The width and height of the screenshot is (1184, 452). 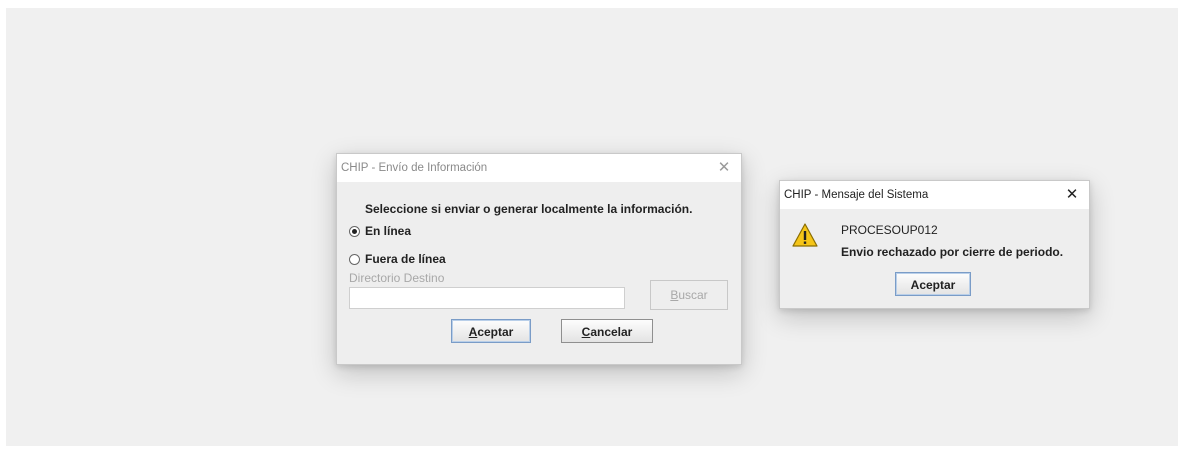 I want to click on mensaje-code: PROCESOUP012, so click(x=889, y=230).